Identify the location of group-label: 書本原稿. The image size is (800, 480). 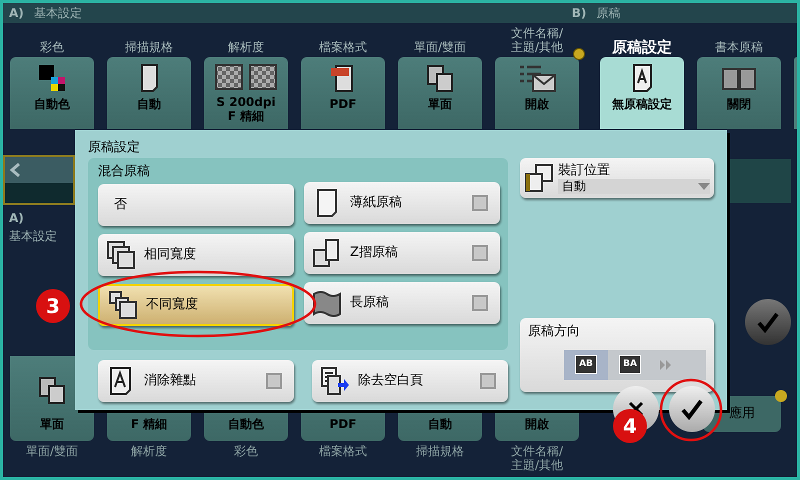
(739, 47).